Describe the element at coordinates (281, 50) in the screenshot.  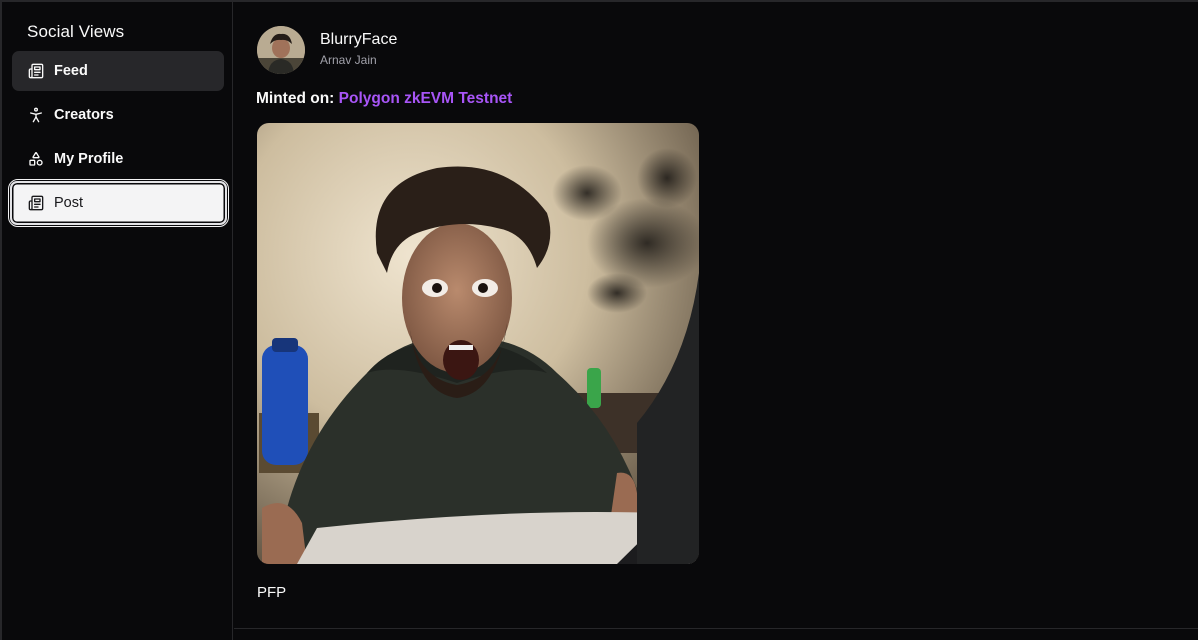
I see `avatar` at that location.